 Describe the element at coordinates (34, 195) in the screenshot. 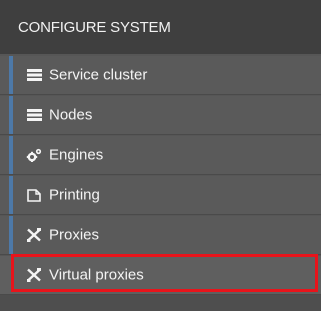

I see `document-icon` at that location.